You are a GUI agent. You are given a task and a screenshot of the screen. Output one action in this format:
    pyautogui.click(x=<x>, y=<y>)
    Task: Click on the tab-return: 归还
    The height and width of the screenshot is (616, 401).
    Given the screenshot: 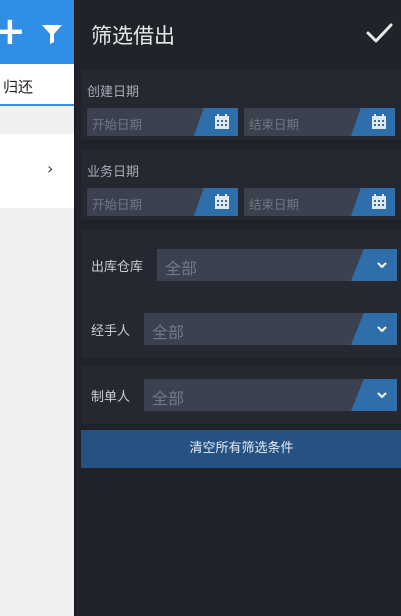 What is the action you would take?
    pyautogui.click(x=18, y=86)
    